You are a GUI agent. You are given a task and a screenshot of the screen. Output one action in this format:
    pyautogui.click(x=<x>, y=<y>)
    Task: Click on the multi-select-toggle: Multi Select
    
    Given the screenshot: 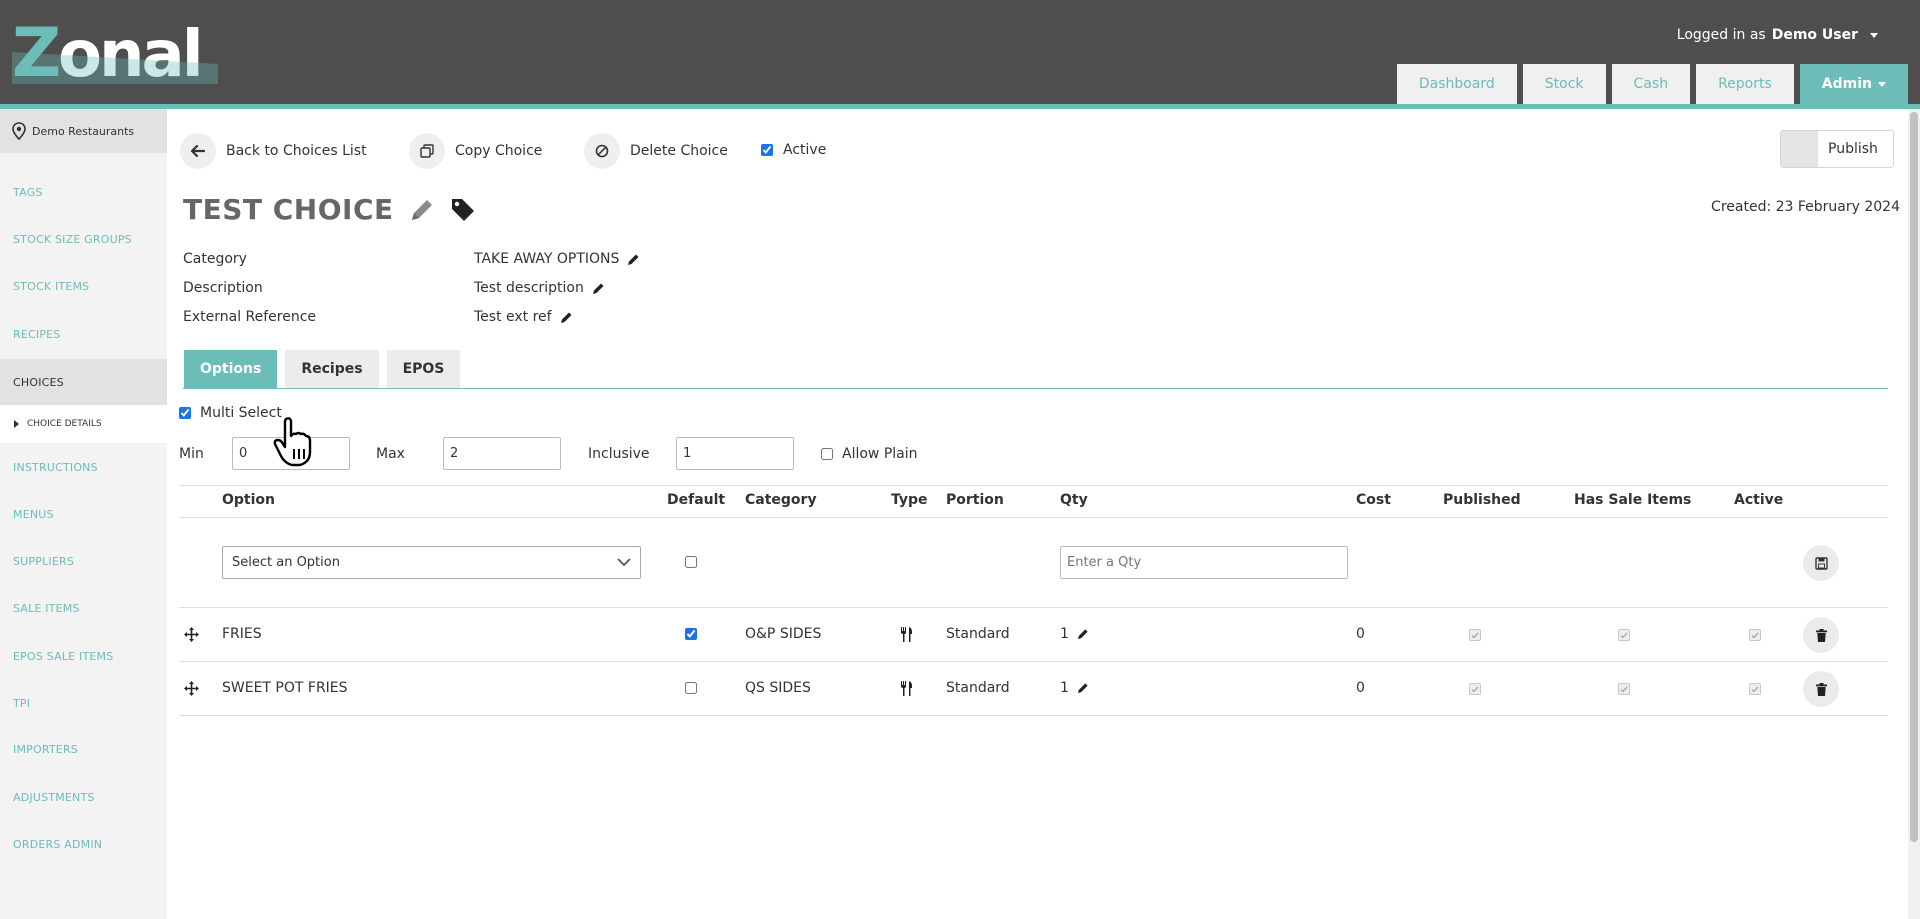 What is the action you would take?
    pyautogui.click(x=230, y=413)
    